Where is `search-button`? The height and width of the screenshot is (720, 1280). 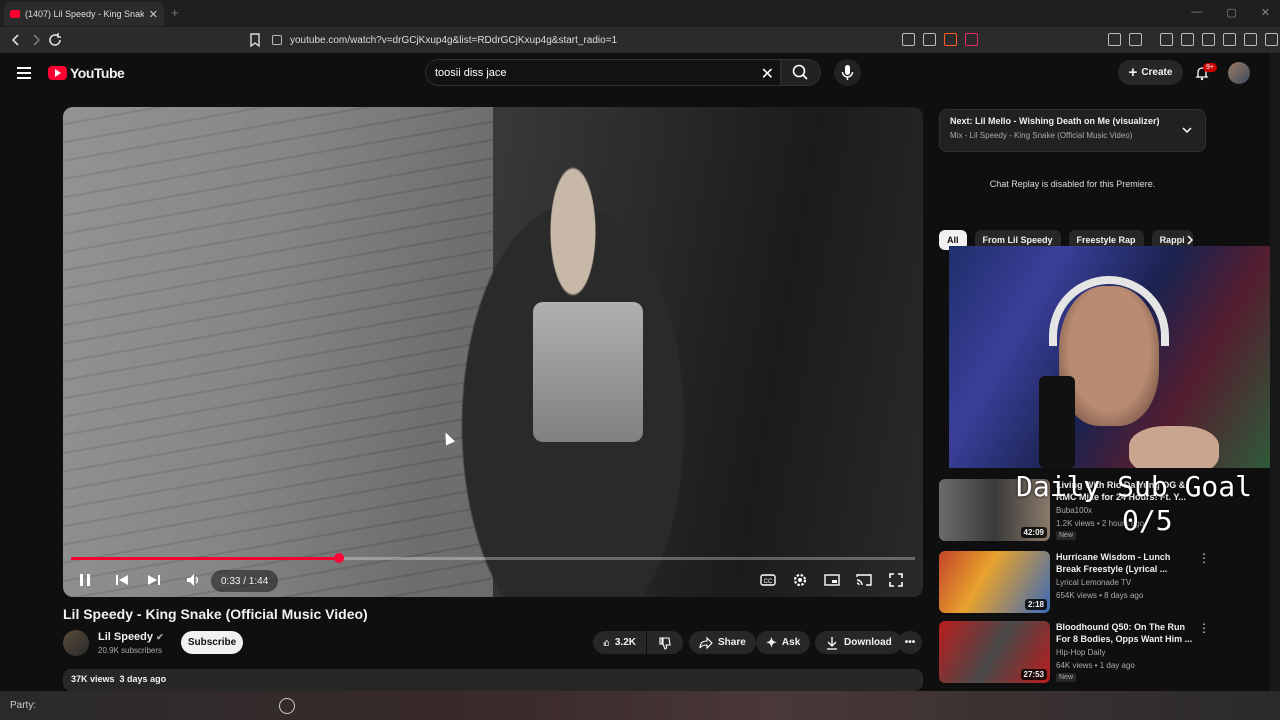 search-button is located at coordinates (801, 72).